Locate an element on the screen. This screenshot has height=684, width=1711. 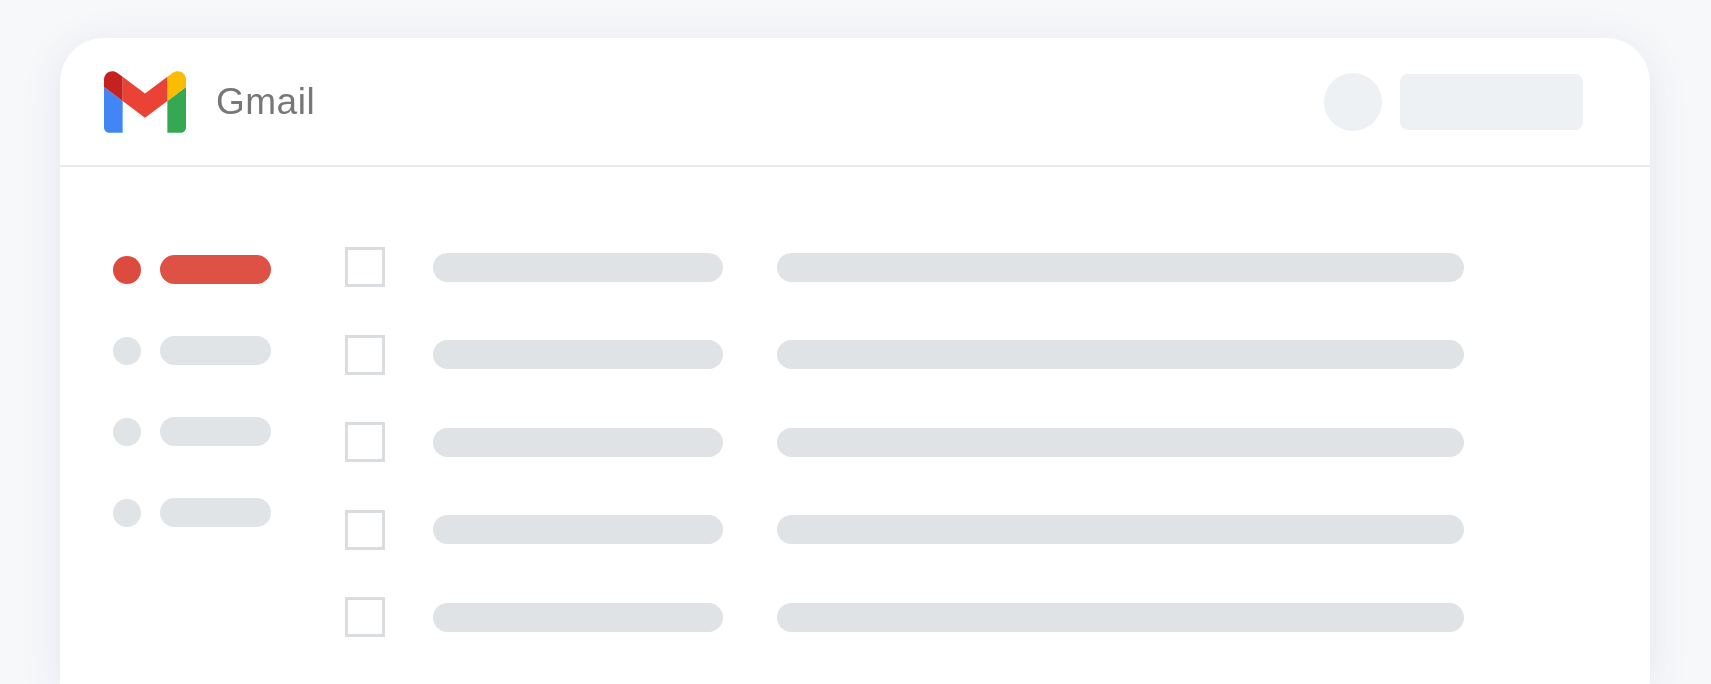
logo-icon is located at coordinates (145, 101).